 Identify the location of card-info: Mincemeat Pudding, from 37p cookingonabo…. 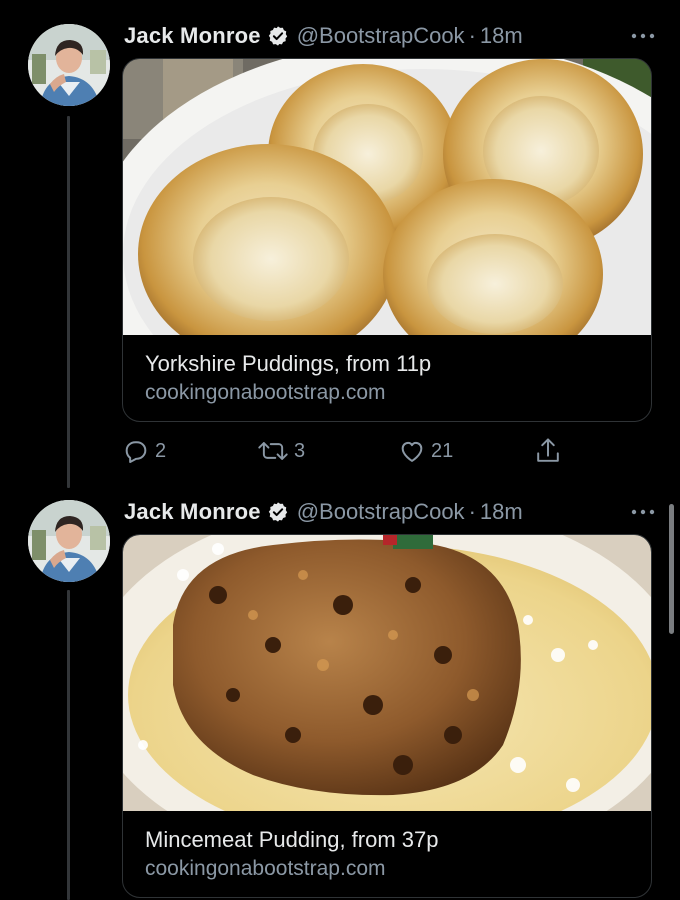
(387, 854).